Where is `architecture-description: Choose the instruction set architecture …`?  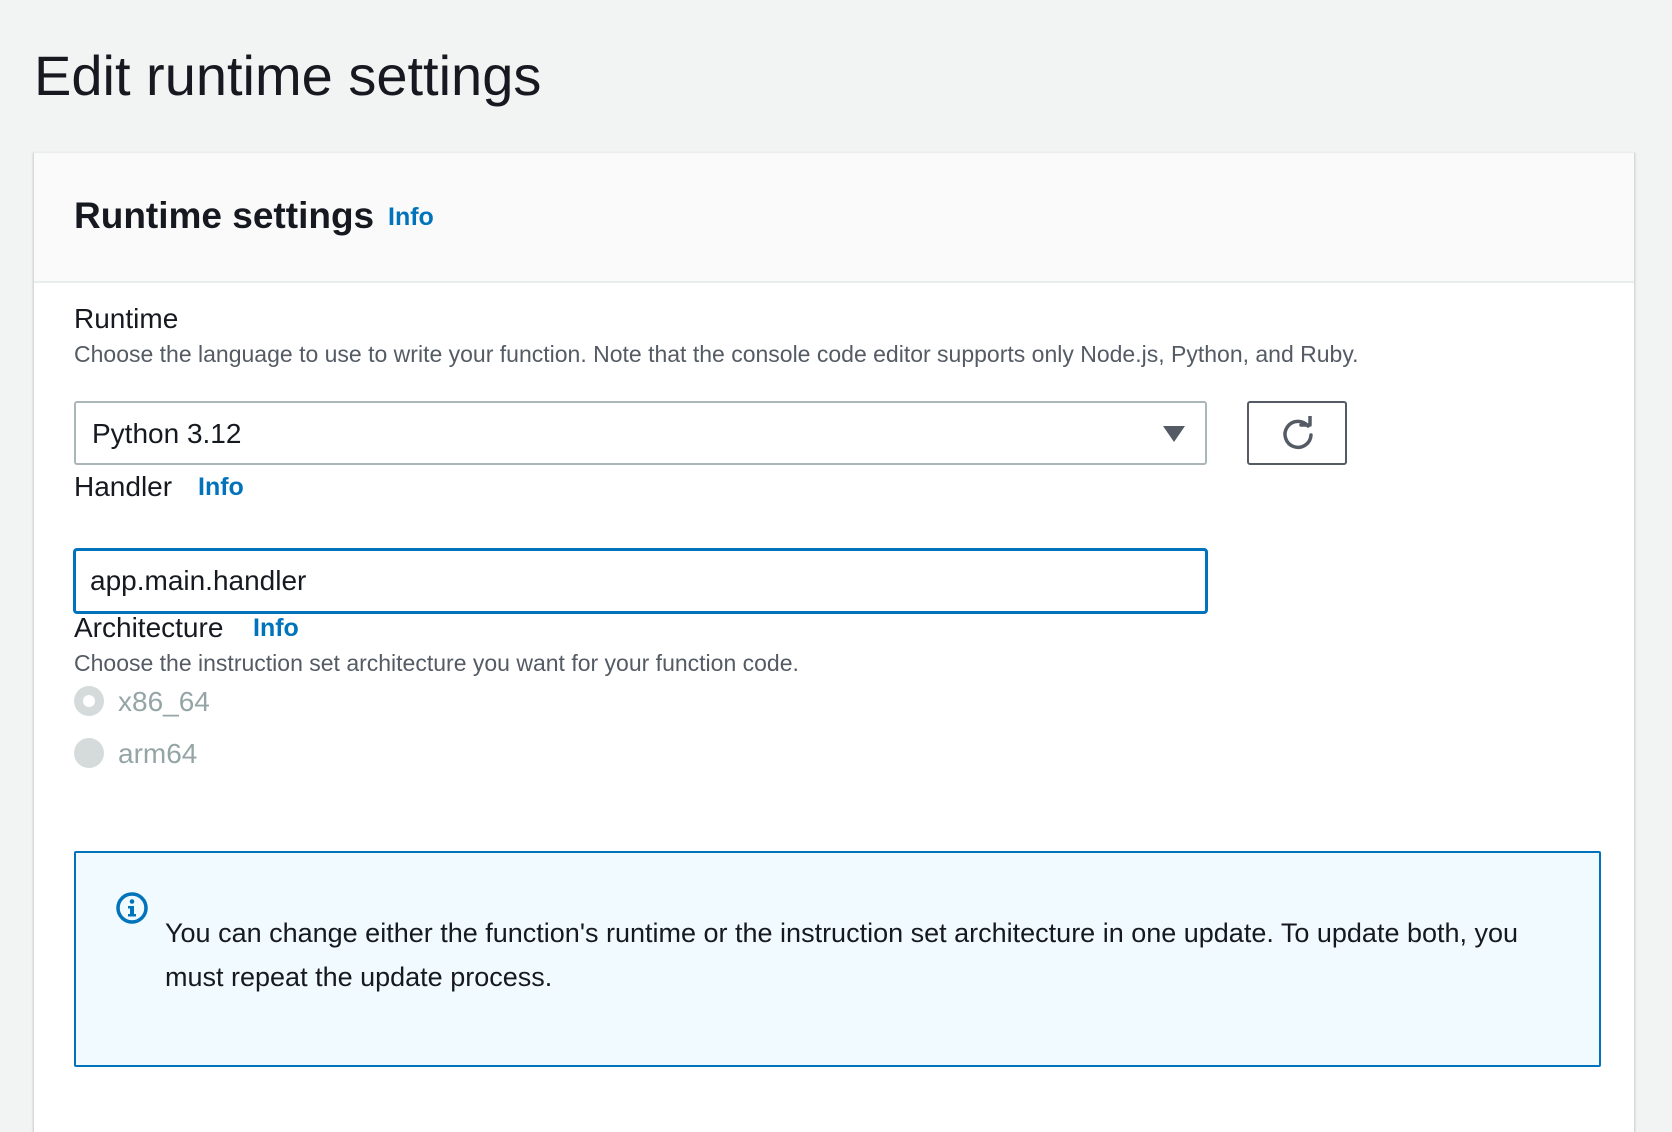 architecture-description: Choose the instruction set architecture … is located at coordinates (436, 663).